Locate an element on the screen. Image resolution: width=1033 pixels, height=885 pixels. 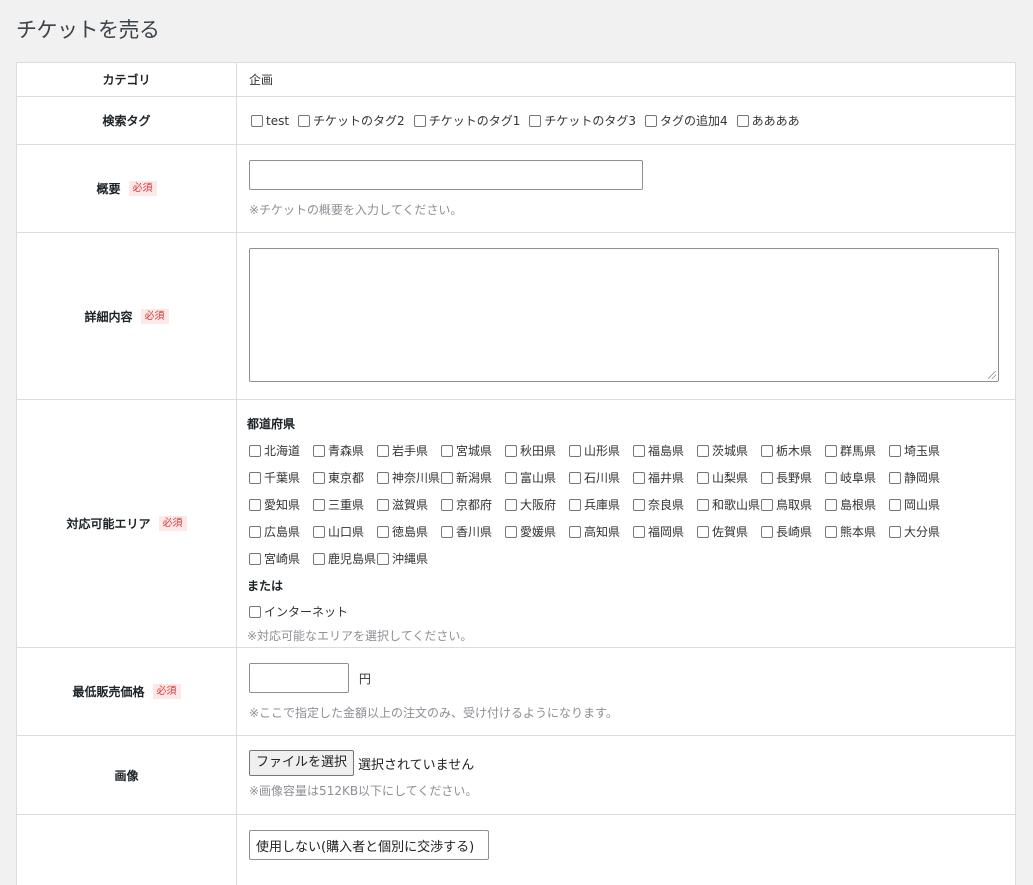
tag-checkbox: ああああ is located at coordinates (768, 120).